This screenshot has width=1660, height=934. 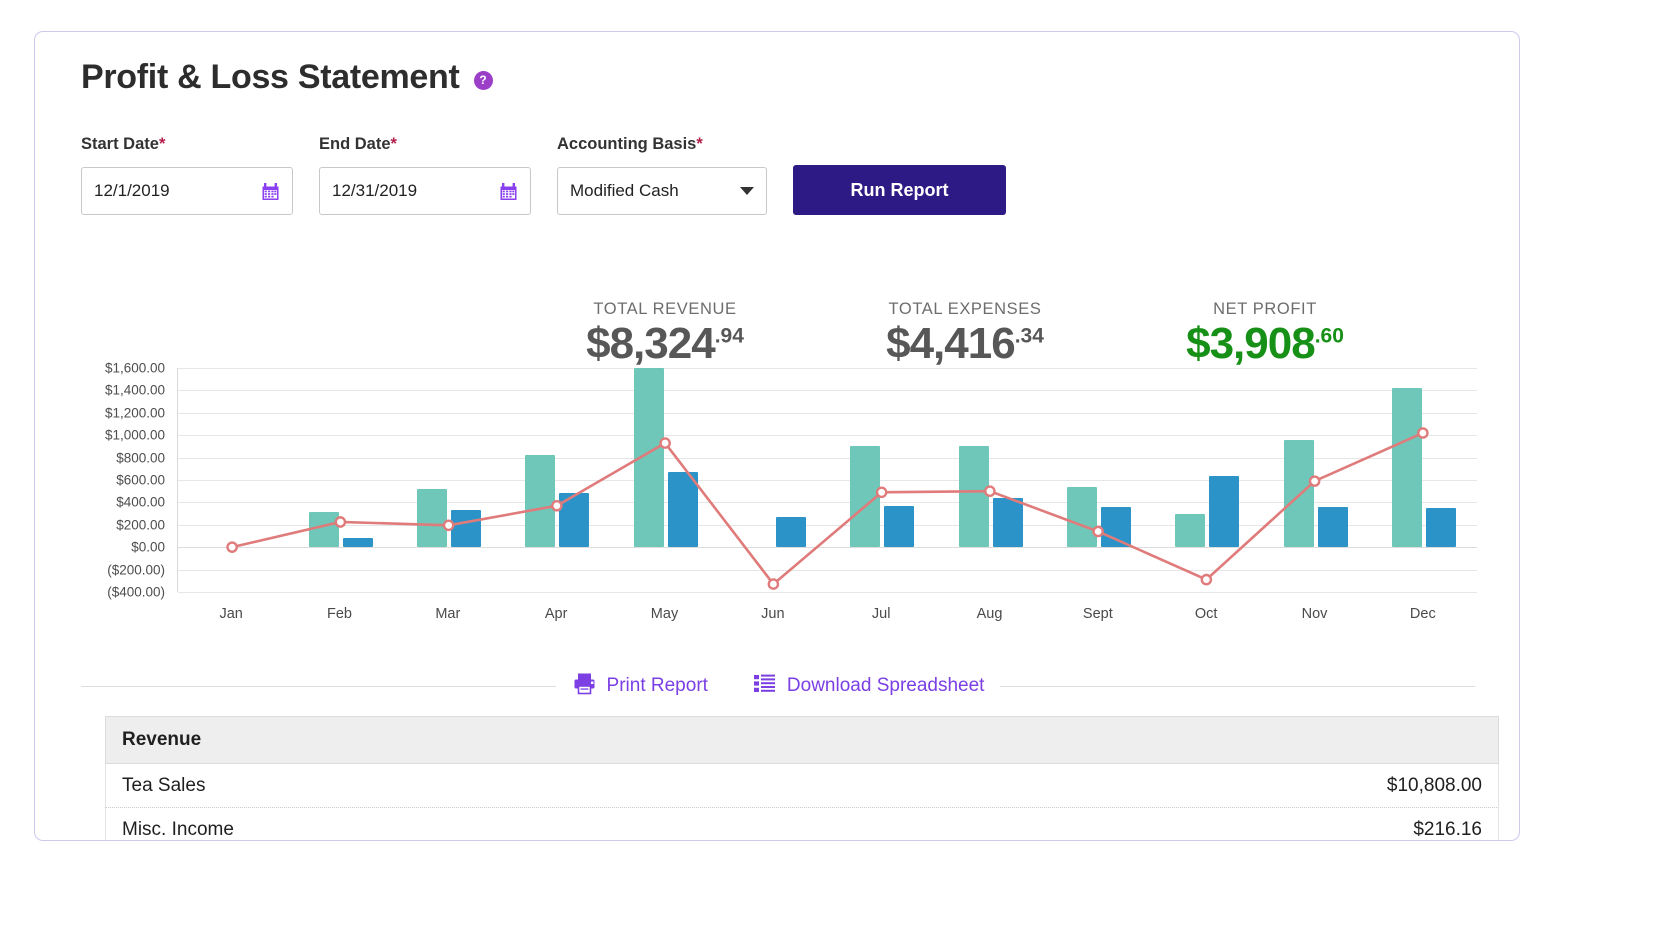 I want to click on start-date-field: Start Date* 12/1/2019, so click(x=187, y=175).